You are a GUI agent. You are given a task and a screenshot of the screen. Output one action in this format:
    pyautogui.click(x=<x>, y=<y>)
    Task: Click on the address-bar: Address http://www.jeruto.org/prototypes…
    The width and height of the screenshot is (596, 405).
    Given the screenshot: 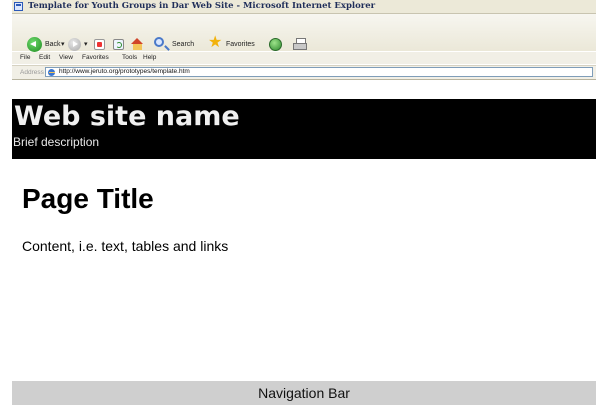 What is the action you would take?
    pyautogui.click(x=304, y=72)
    